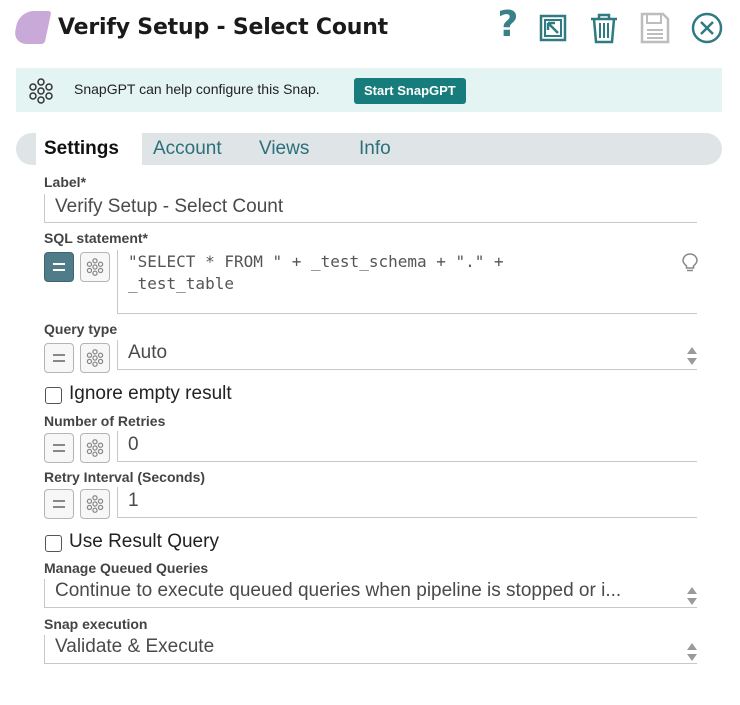  I want to click on snap-execution-label: Snap execution, so click(96, 624).